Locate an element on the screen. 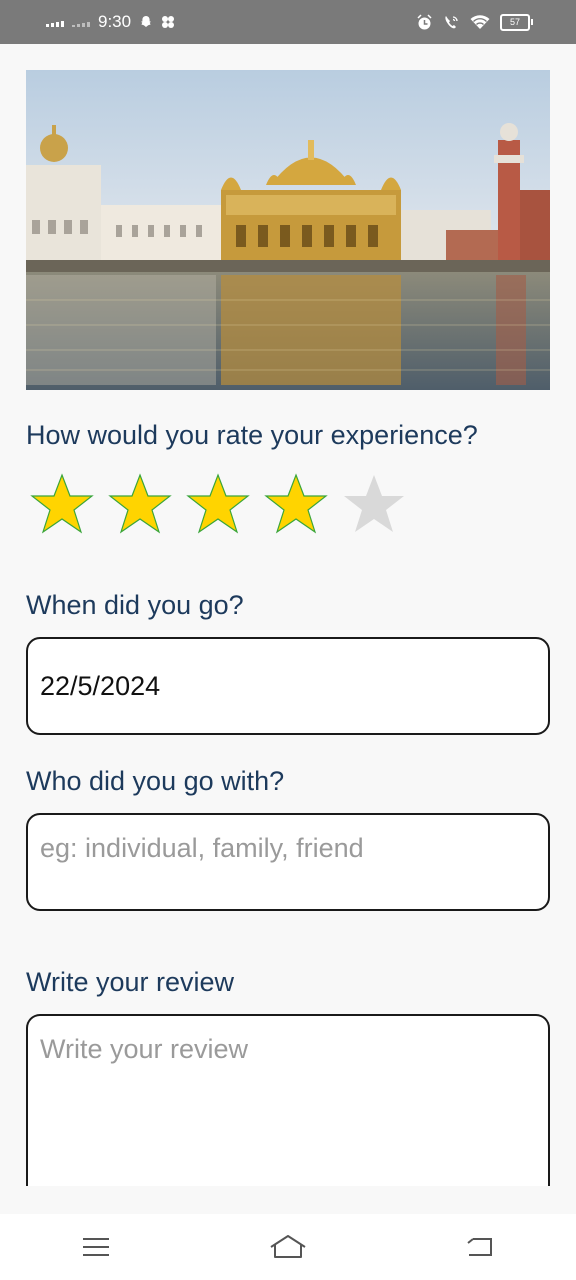 The width and height of the screenshot is (576, 1280). status-right: 57 is located at coordinates (474, 22).